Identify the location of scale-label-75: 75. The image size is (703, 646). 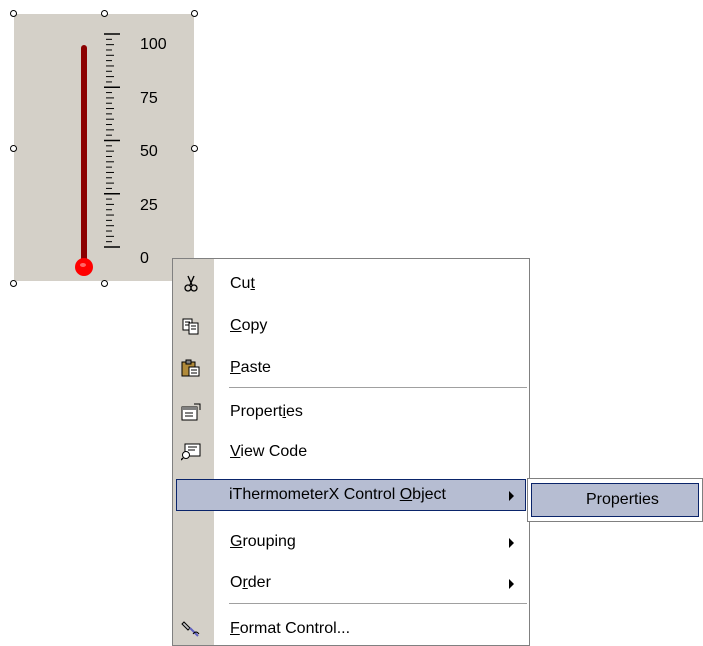
(149, 98).